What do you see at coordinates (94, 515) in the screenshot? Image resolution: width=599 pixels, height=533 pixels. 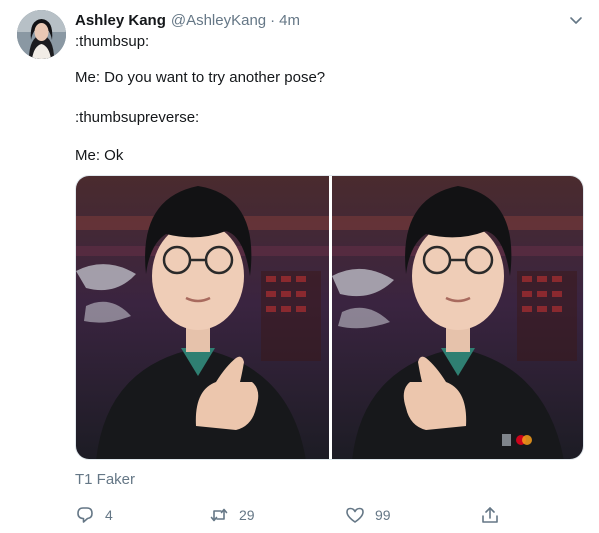 I see `reply-button: 4` at bounding box center [94, 515].